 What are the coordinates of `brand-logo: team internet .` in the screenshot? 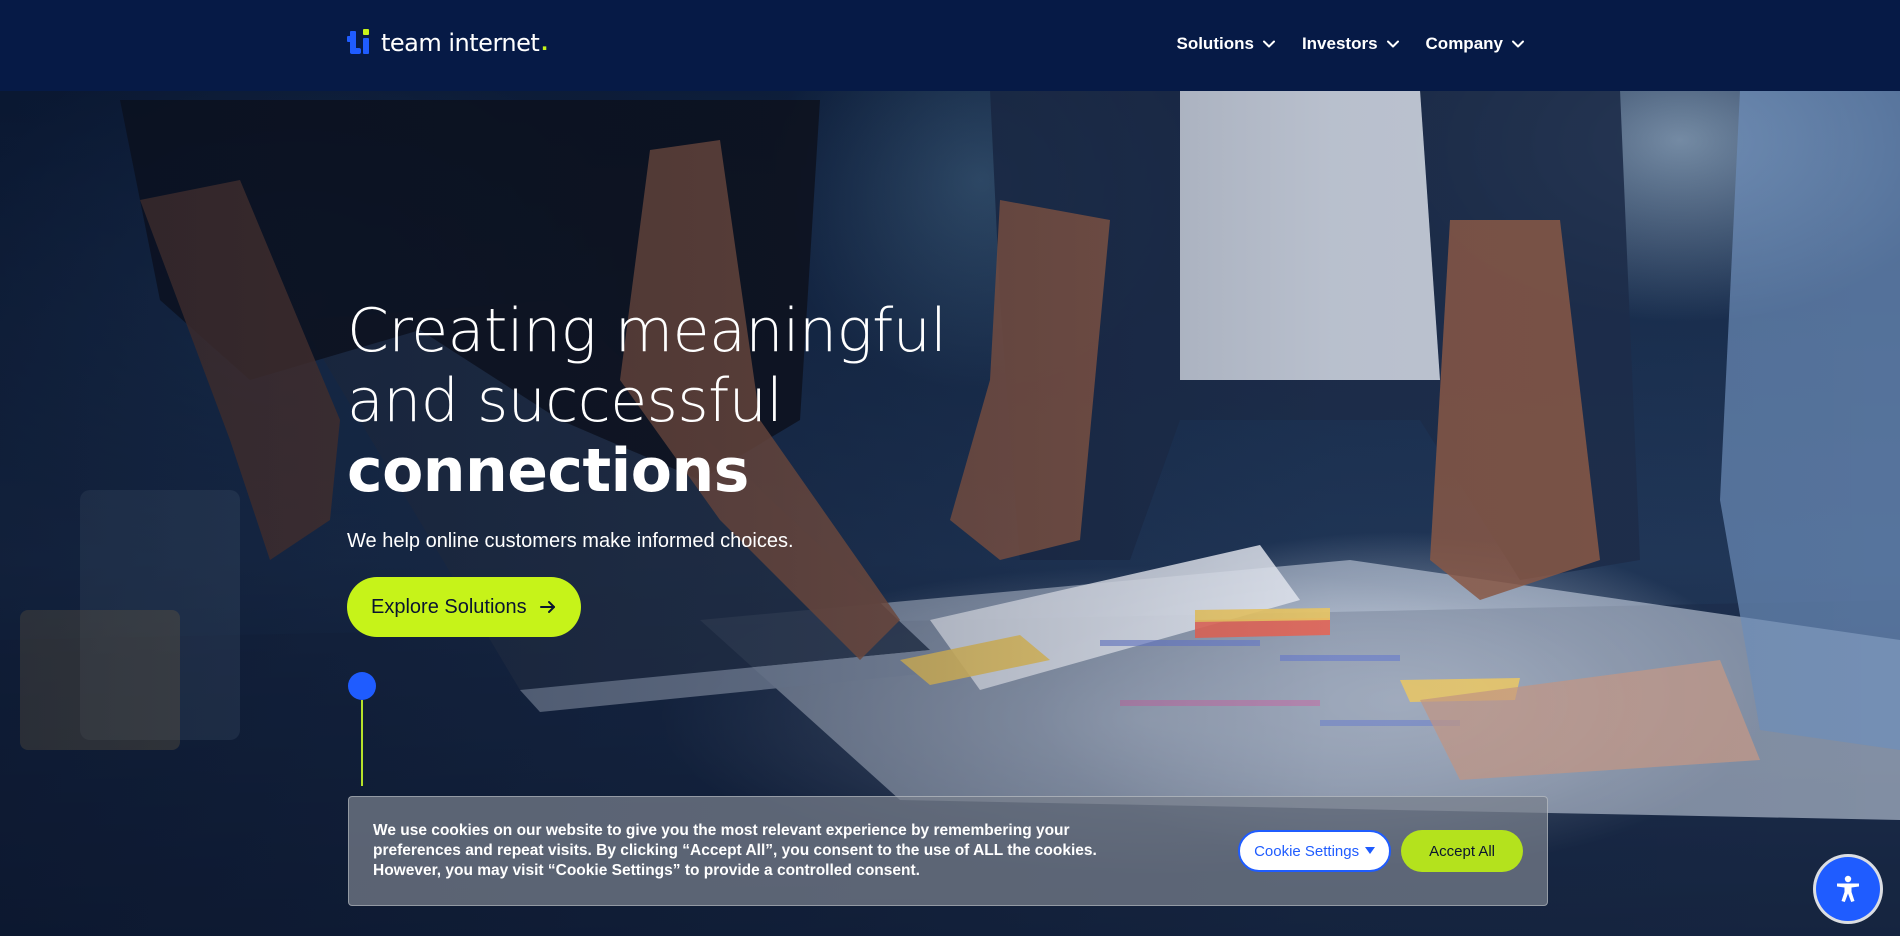 It's located at (447, 43).